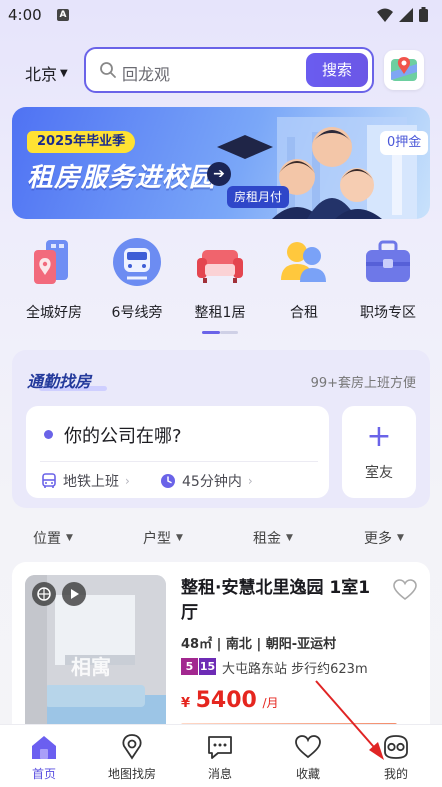 This screenshot has height=787, width=442. What do you see at coordinates (270, 703) in the screenshot?
I see `price-unit: /月` at bounding box center [270, 703].